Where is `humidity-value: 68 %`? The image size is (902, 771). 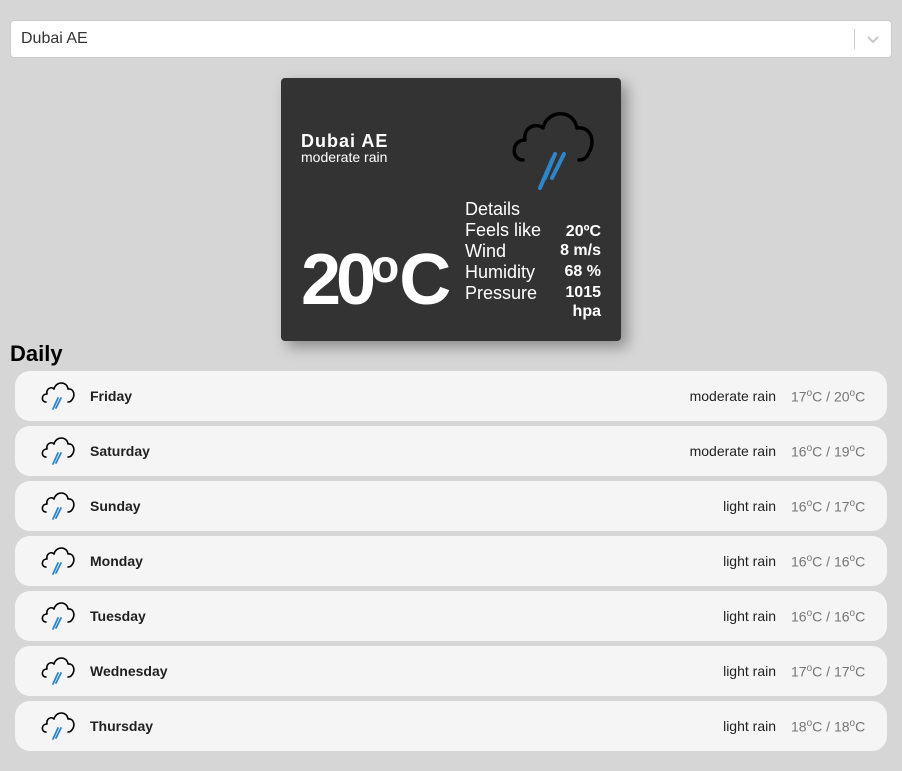
humidity-value: 68 % is located at coordinates (582, 271).